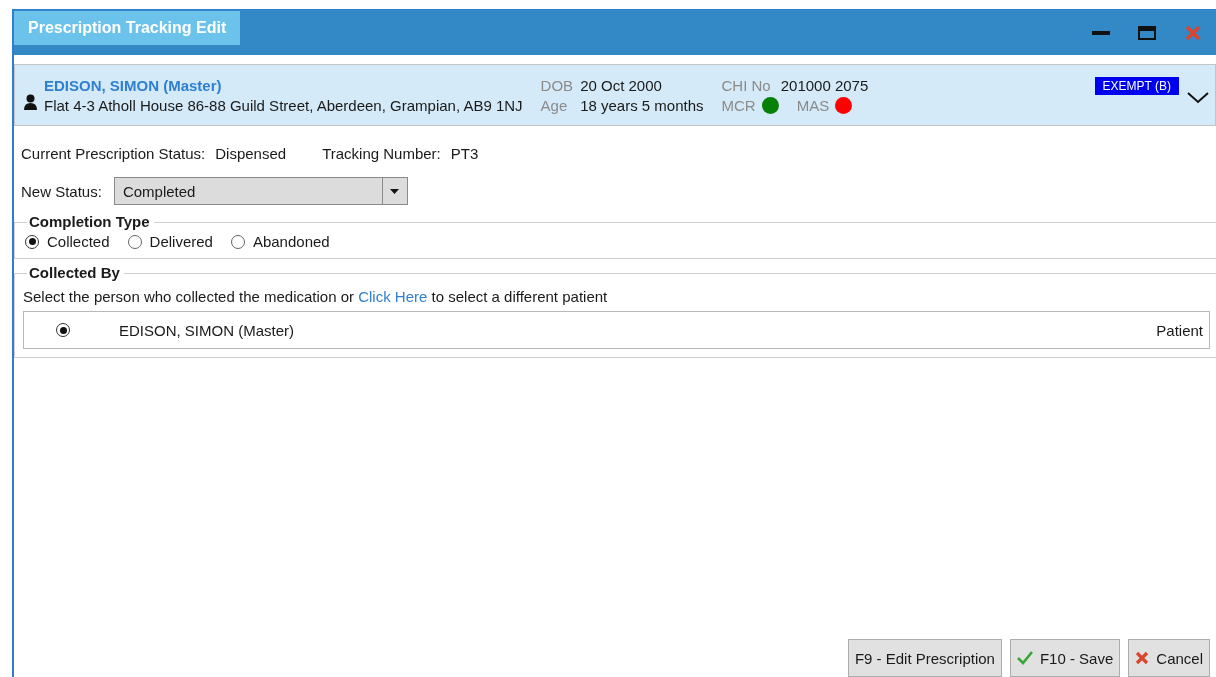 This screenshot has height=677, width=1216. I want to click on tracking-number-value: PT3, so click(464, 153).